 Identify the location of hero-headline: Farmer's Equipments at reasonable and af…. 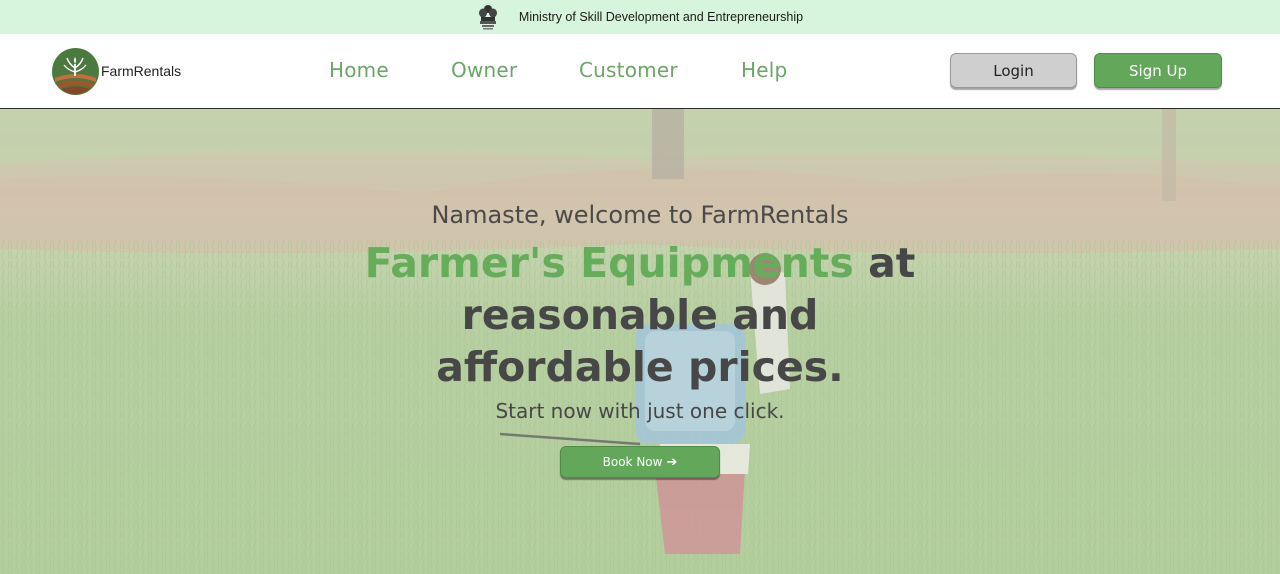
(640, 315).